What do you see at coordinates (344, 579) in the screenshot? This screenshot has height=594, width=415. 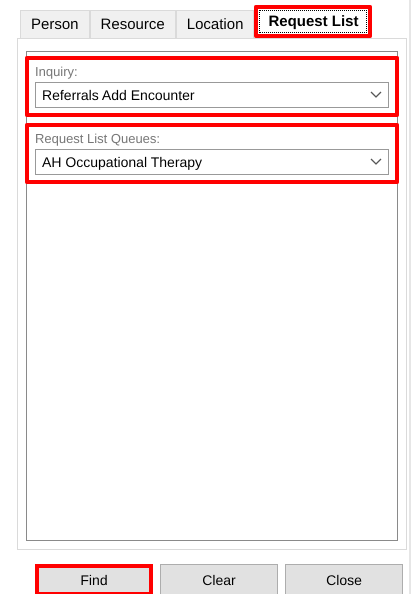 I see `action-button: Close` at bounding box center [344, 579].